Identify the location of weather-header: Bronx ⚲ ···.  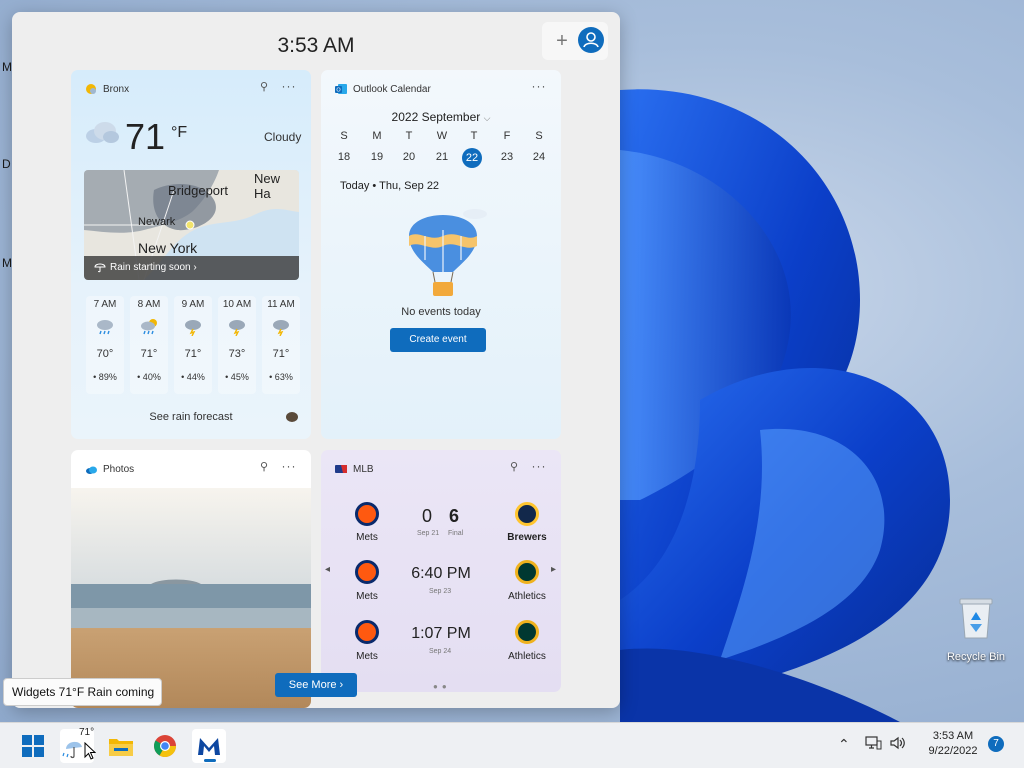
(191, 89).